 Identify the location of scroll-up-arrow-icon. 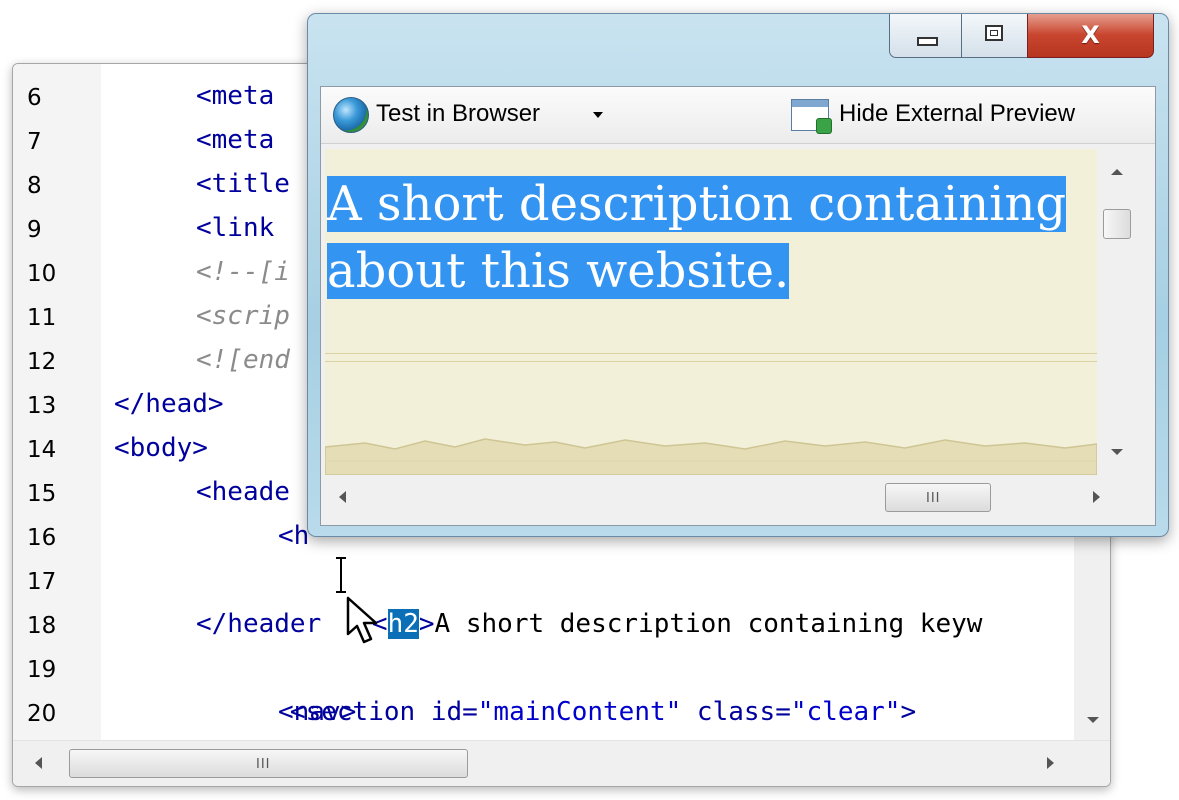
(1117, 172).